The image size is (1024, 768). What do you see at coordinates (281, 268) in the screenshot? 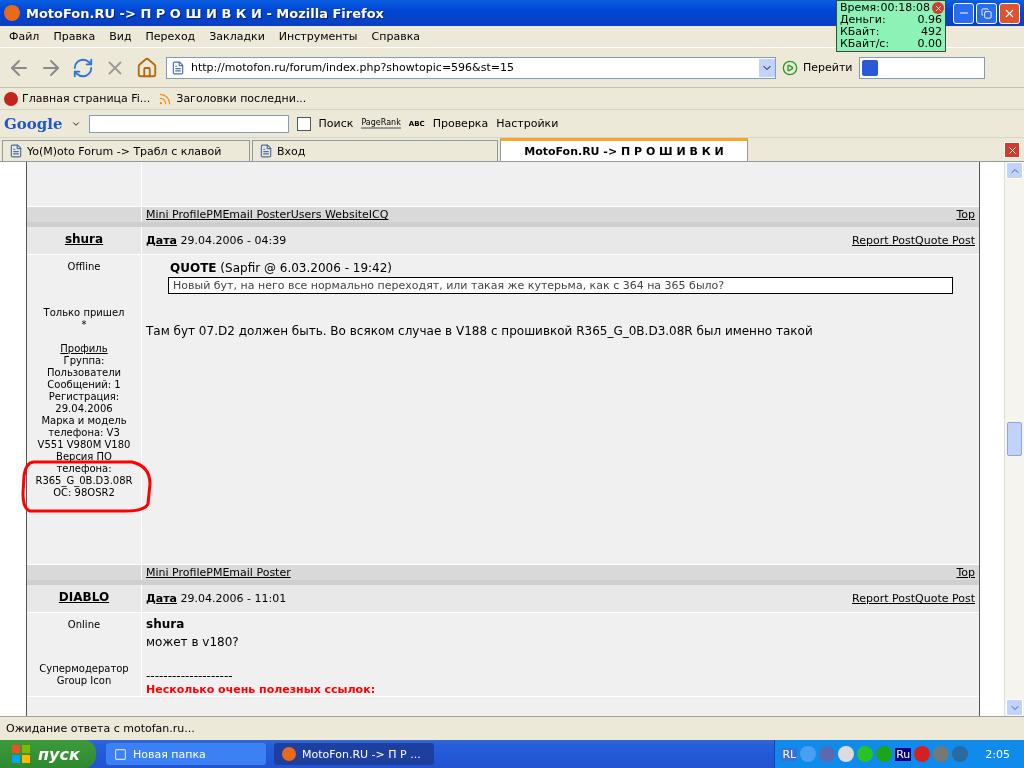
I see `quote-header: QUOTE (Sapfir @ 6.03.2006 - 19:42)` at bounding box center [281, 268].